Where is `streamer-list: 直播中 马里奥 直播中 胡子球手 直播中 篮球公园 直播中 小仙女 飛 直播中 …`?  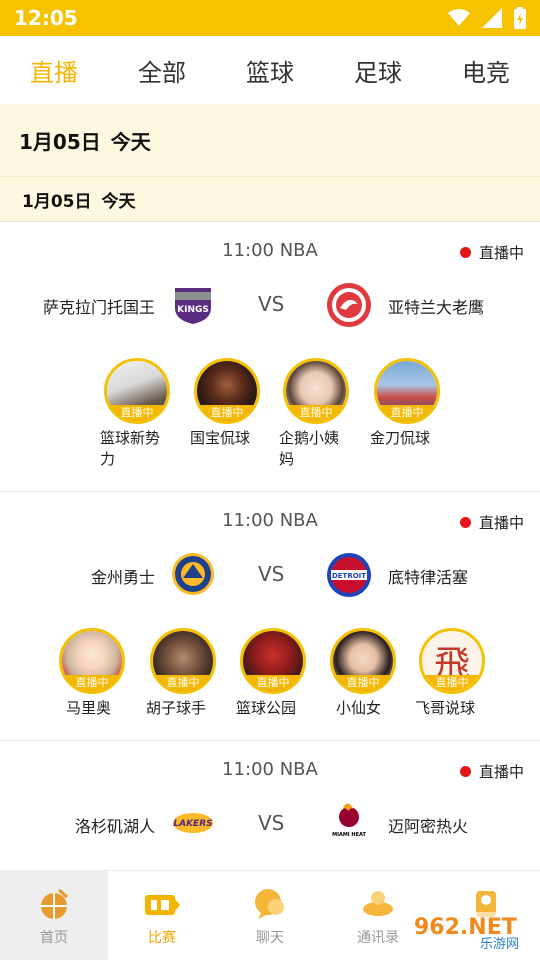
streamer-list: 直播中 马里奥 直播中 胡子球手 直播中 篮球公园 直播中 小仙女 飛 直播中 … is located at coordinates (270, 683).